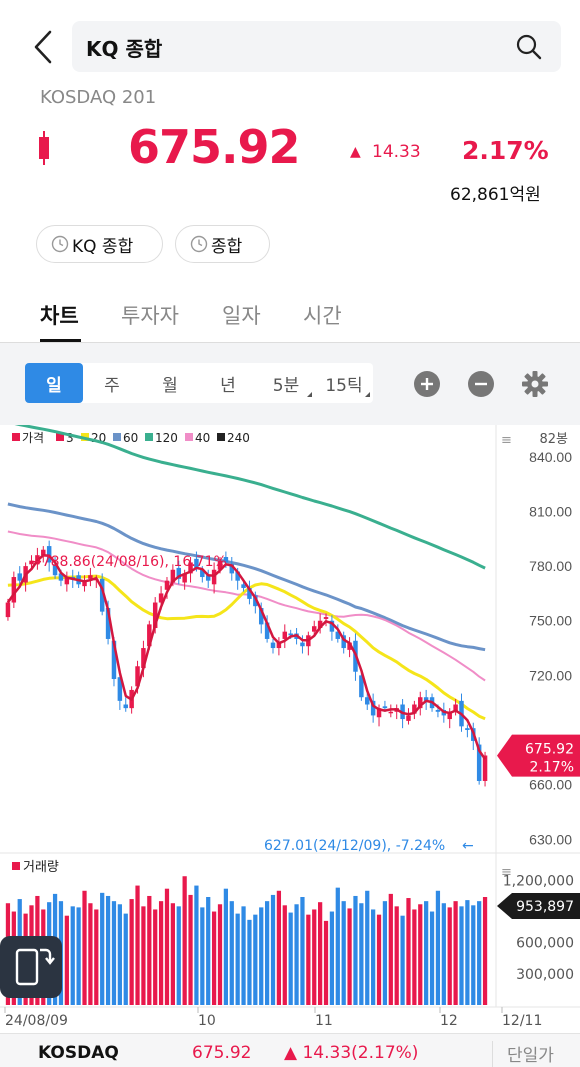  I want to click on back-icon, so click(45, 47).